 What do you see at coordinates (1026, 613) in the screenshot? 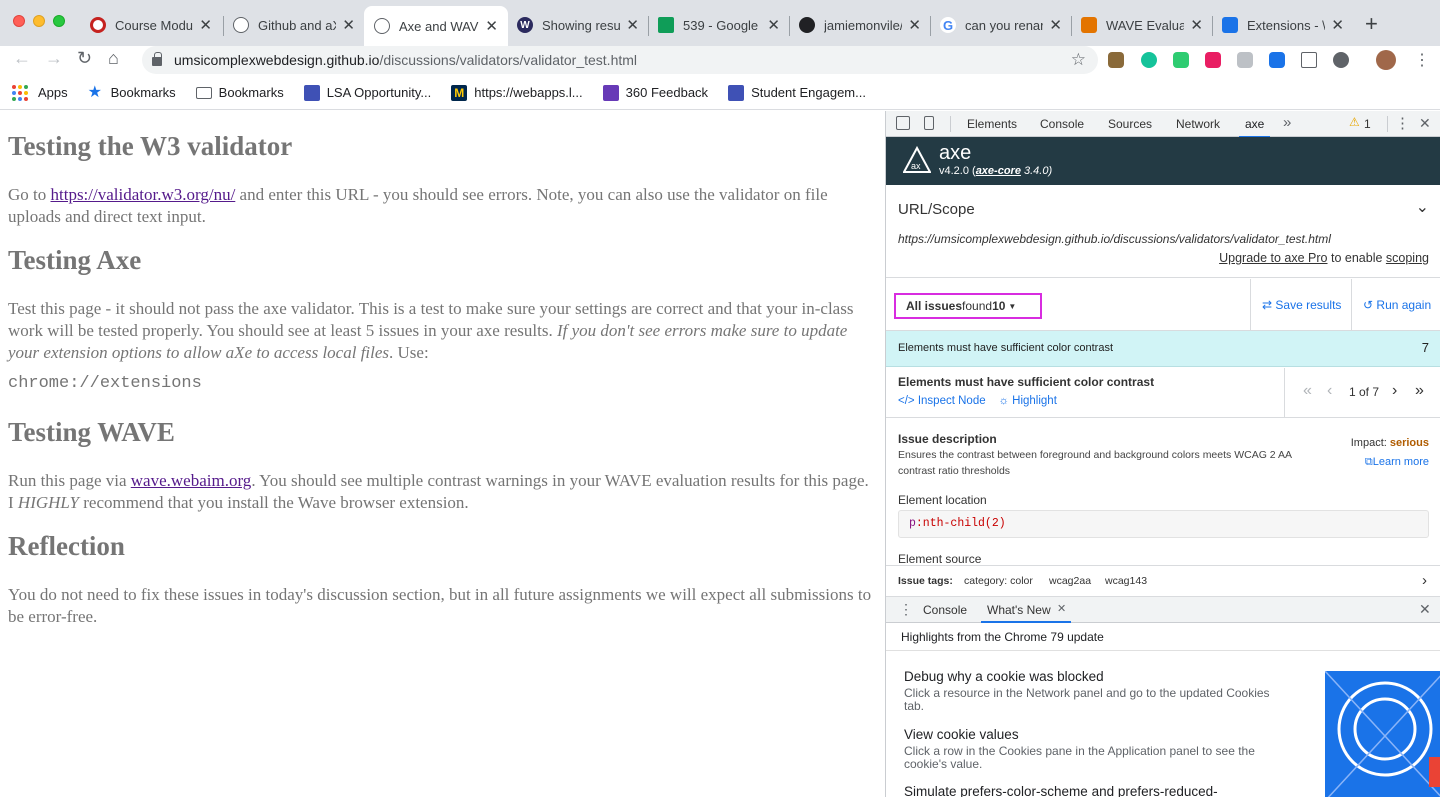
I see `drawer-tab-whats-new: What's New` at bounding box center [1026, 613].